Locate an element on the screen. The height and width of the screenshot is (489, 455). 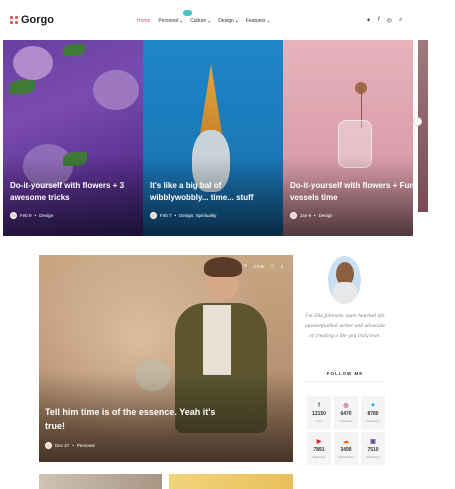
person-hair-decoration is located at coordinates (223, 267).